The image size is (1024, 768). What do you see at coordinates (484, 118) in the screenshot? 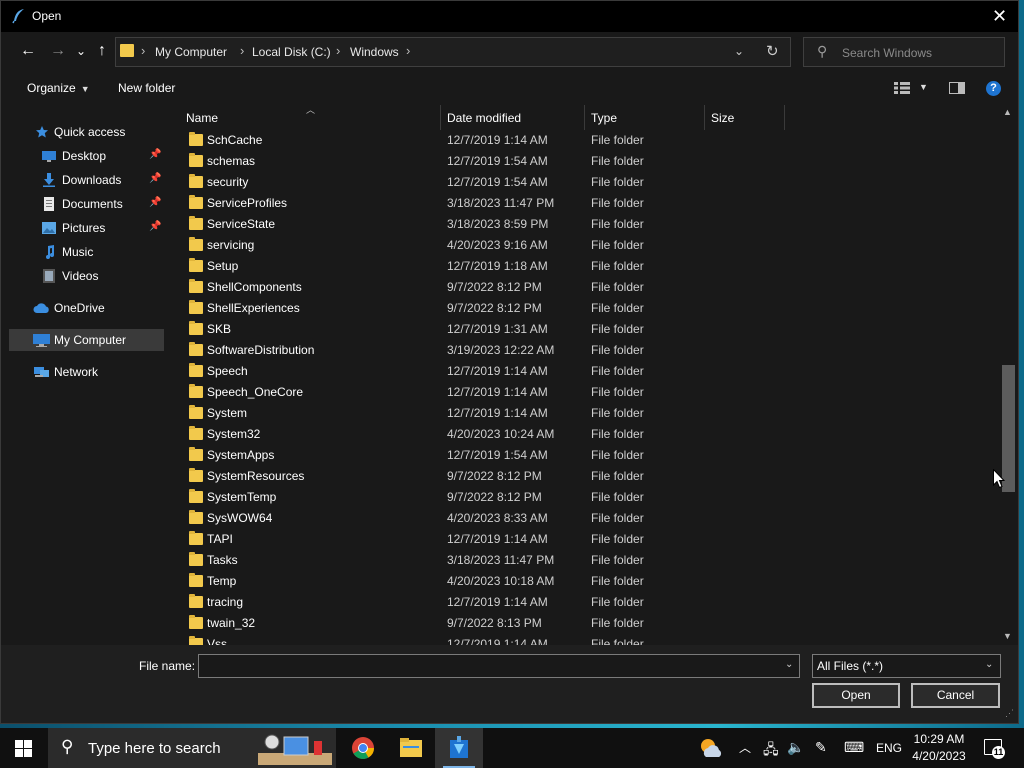
I see `column-header-date-modified: Date modified` at bounding box center [484, 118].